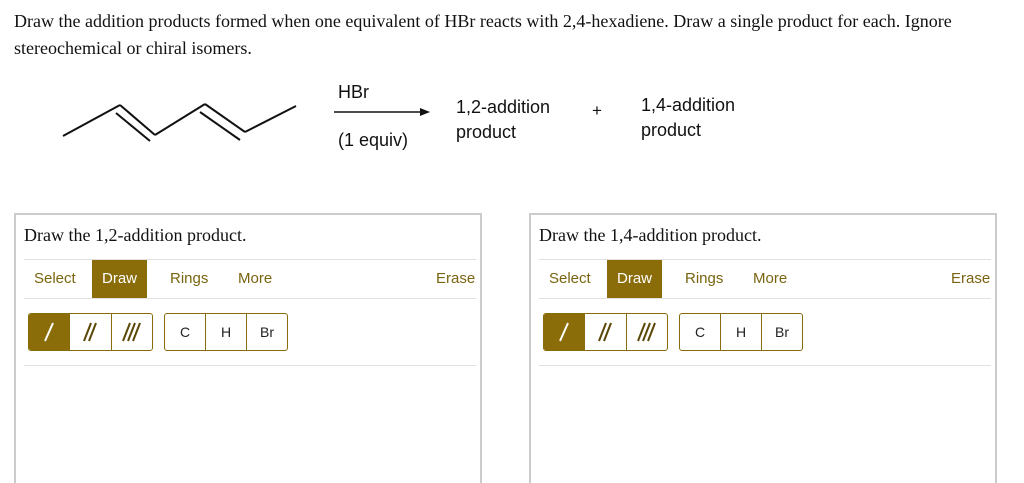  I want to click on product-14-line1: 1,4-addition, so click(688, 105).